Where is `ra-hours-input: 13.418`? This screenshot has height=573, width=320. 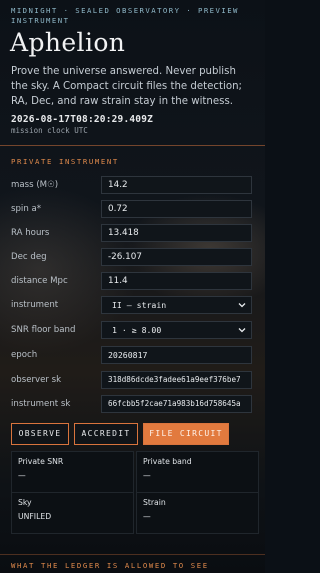
ra-hours-input: 13.418 is located at coordinates (176, 233).